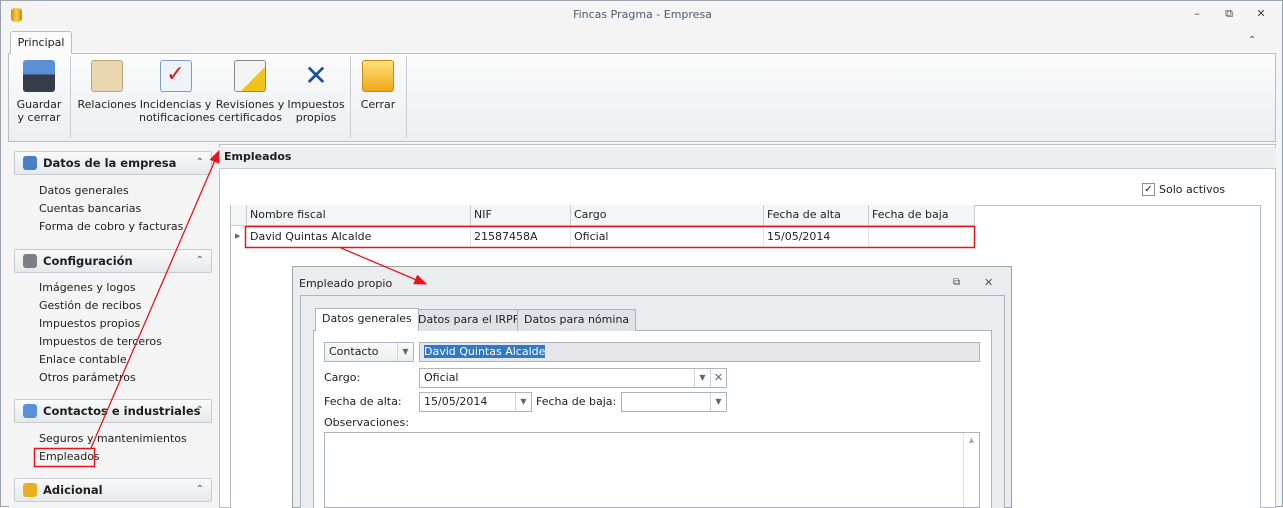 The height and width of the screenshot is (508, 1283). I want to click on revisiones-button: Revisiones y certificados, so click(250, 92).